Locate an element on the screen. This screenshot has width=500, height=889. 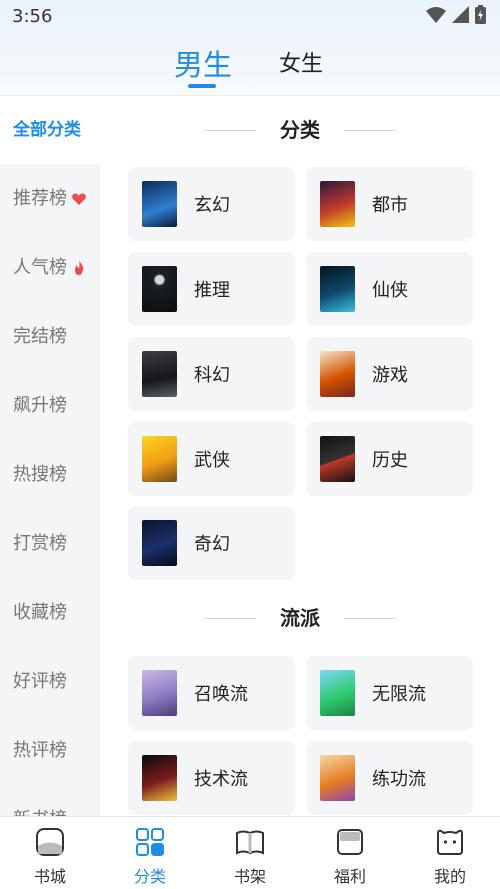
category-label: 仙侠 is located at coordinates (390, 290).